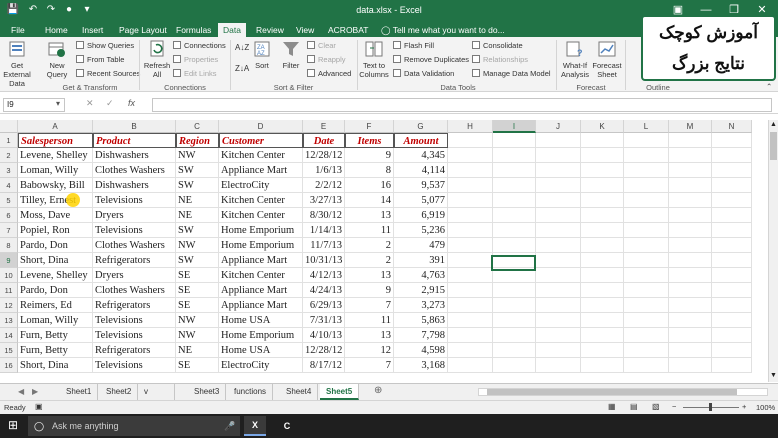  Describe the element at coordinates (369, 290) in the screenshot. I see `table-cell: 9` at that location.